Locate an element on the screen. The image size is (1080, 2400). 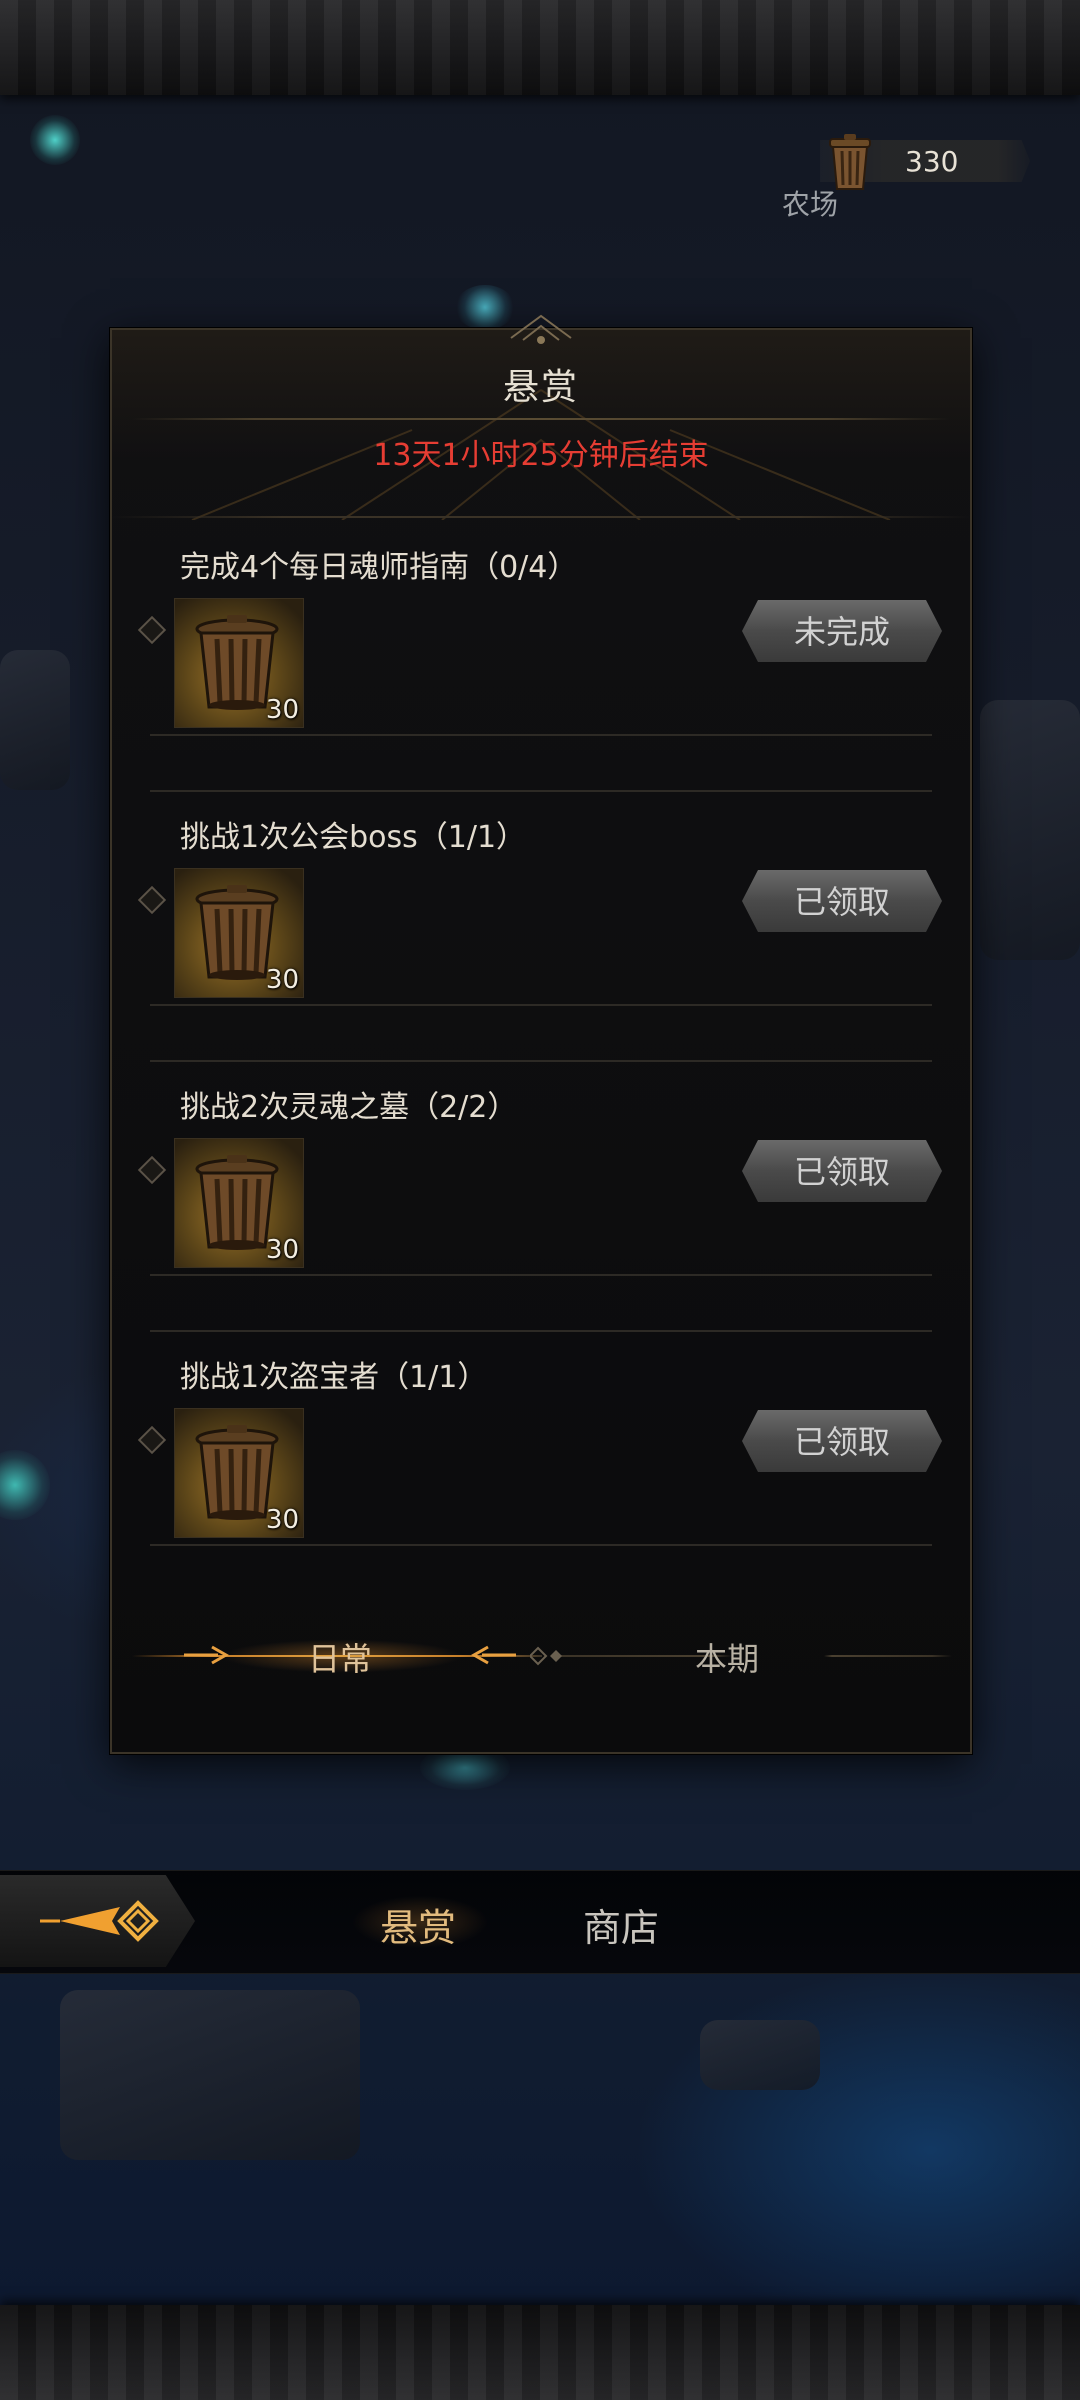
currency-amount: 330 is located at coordinates (932, 161).